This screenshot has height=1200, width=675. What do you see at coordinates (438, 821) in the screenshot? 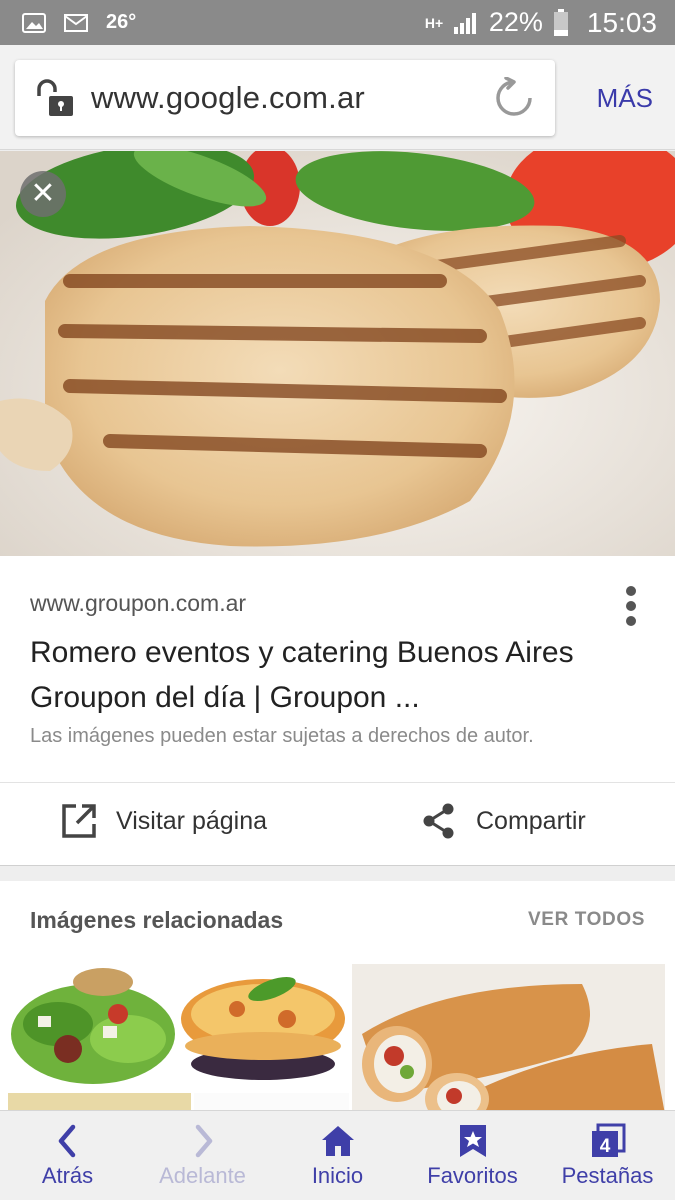
I see `share-icon` at bounding box center [438, 821].